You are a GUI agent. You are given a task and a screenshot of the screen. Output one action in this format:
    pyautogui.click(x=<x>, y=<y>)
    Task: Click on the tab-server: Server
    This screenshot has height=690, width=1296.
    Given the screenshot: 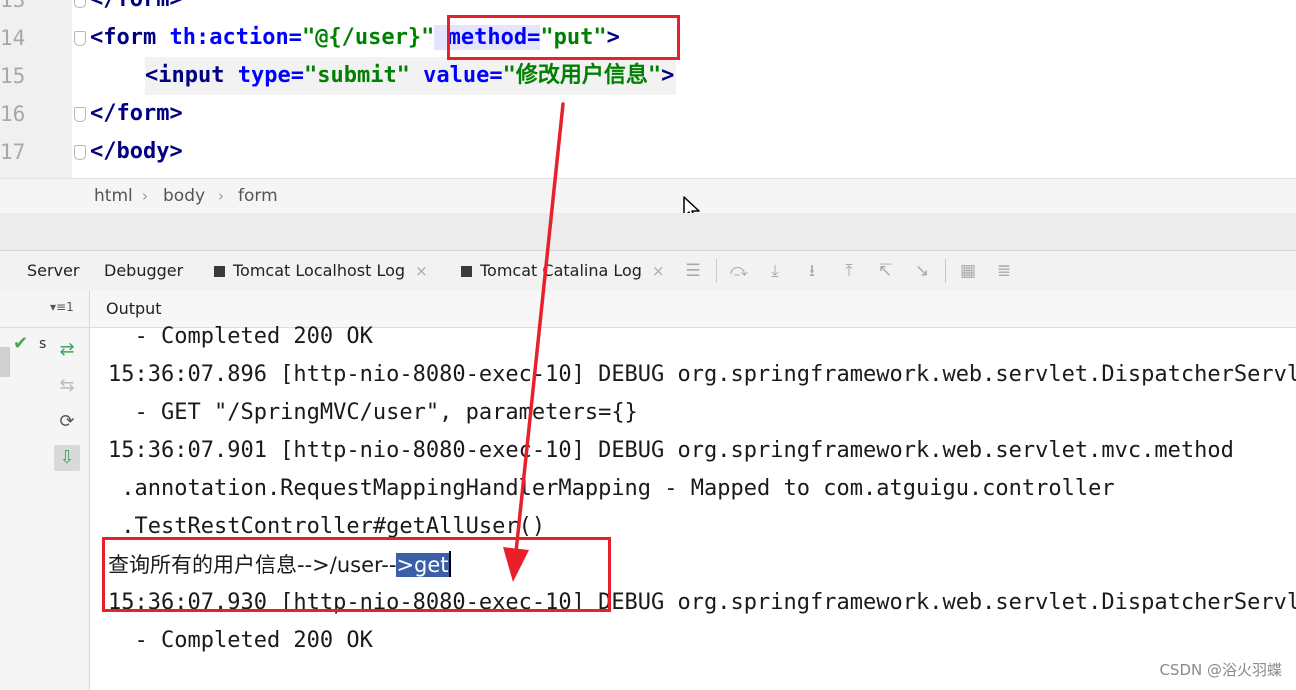 What is the action you would take?
    pyautogui.click(x=53, y=271)
    